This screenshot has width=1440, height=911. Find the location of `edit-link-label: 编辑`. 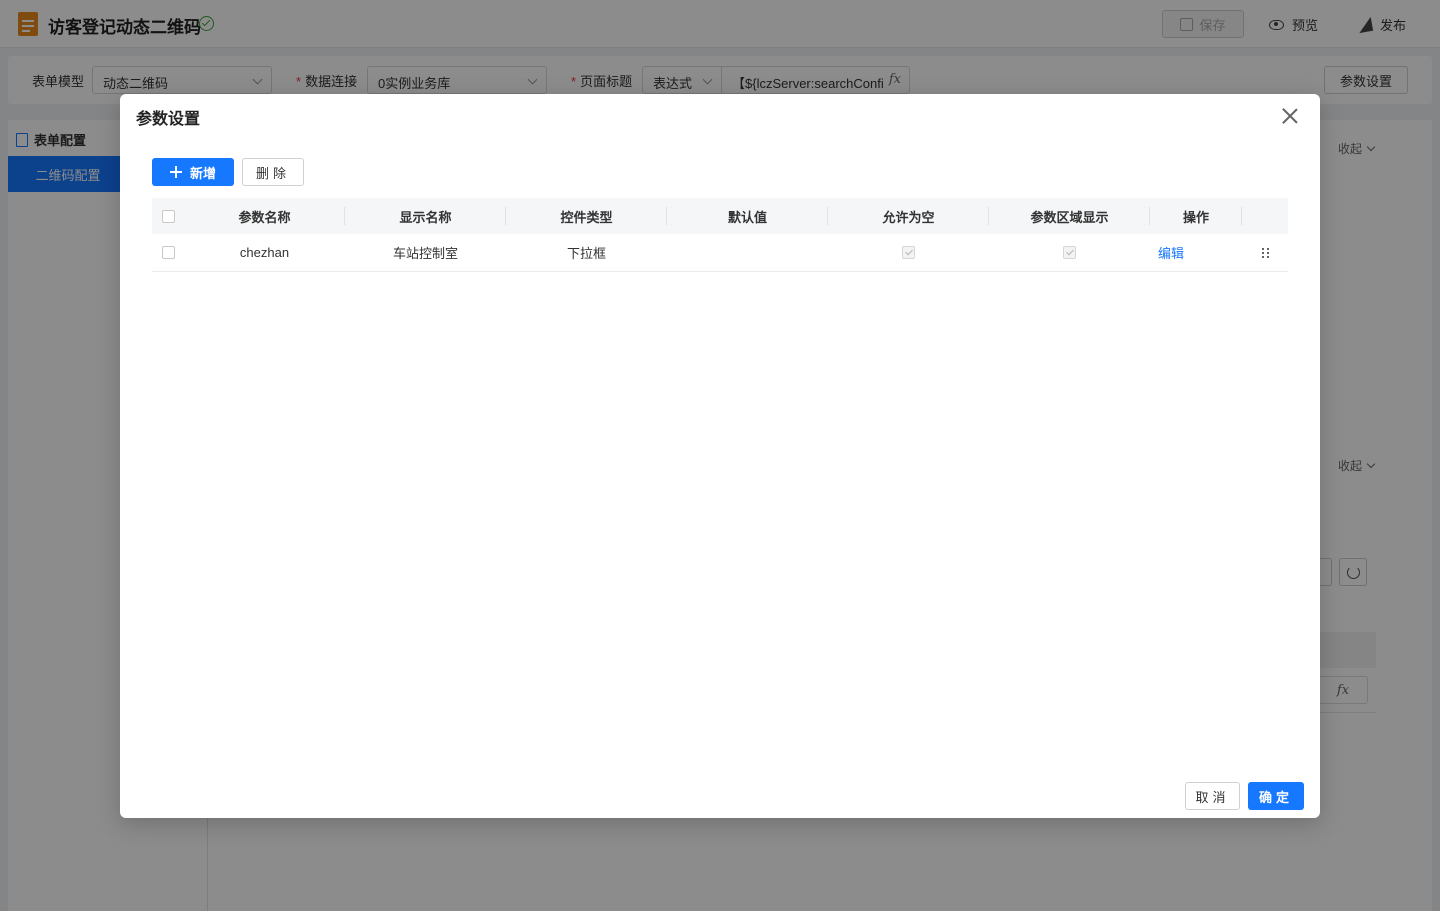

edit-link-label: 编辑 is located at coordinates (1171, 252).